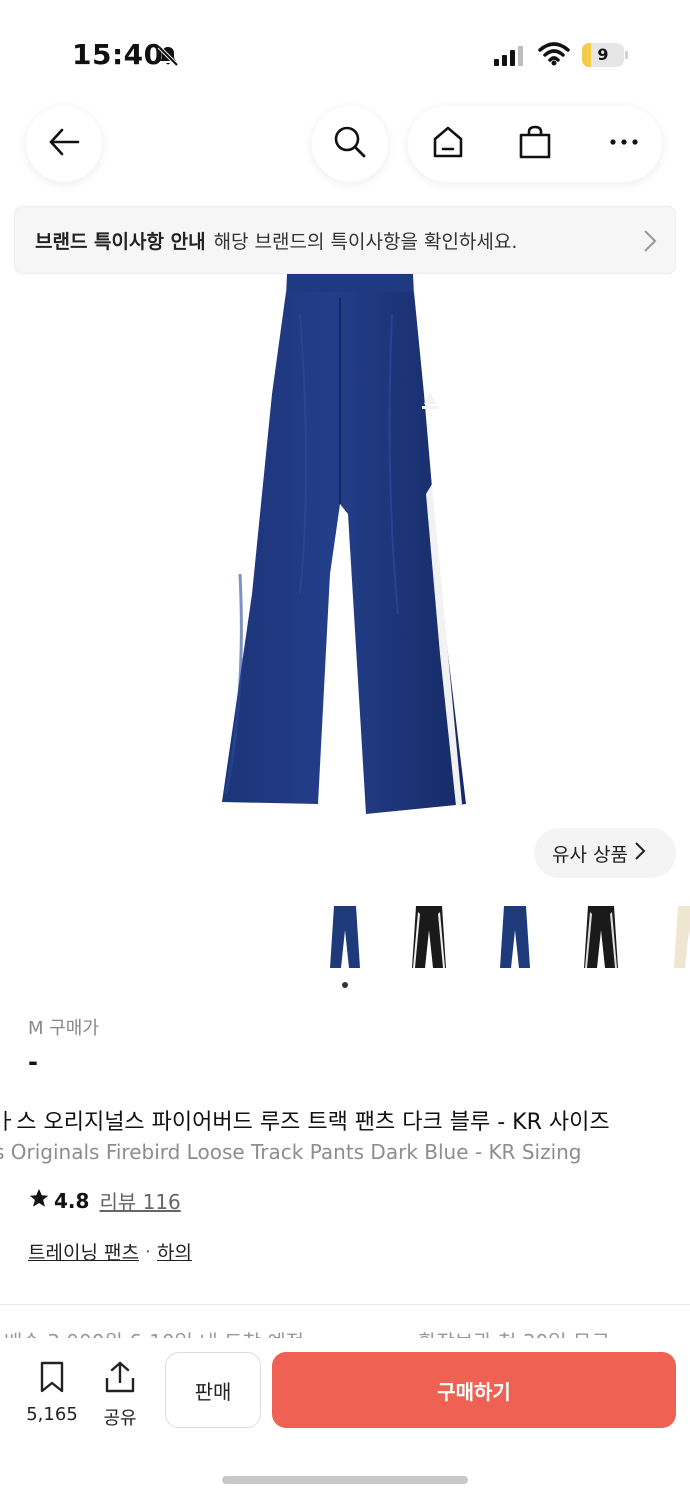 Image resolution: width=690 pixels, height=1500 pixels. I want to click on home-button, so click(448, 144).